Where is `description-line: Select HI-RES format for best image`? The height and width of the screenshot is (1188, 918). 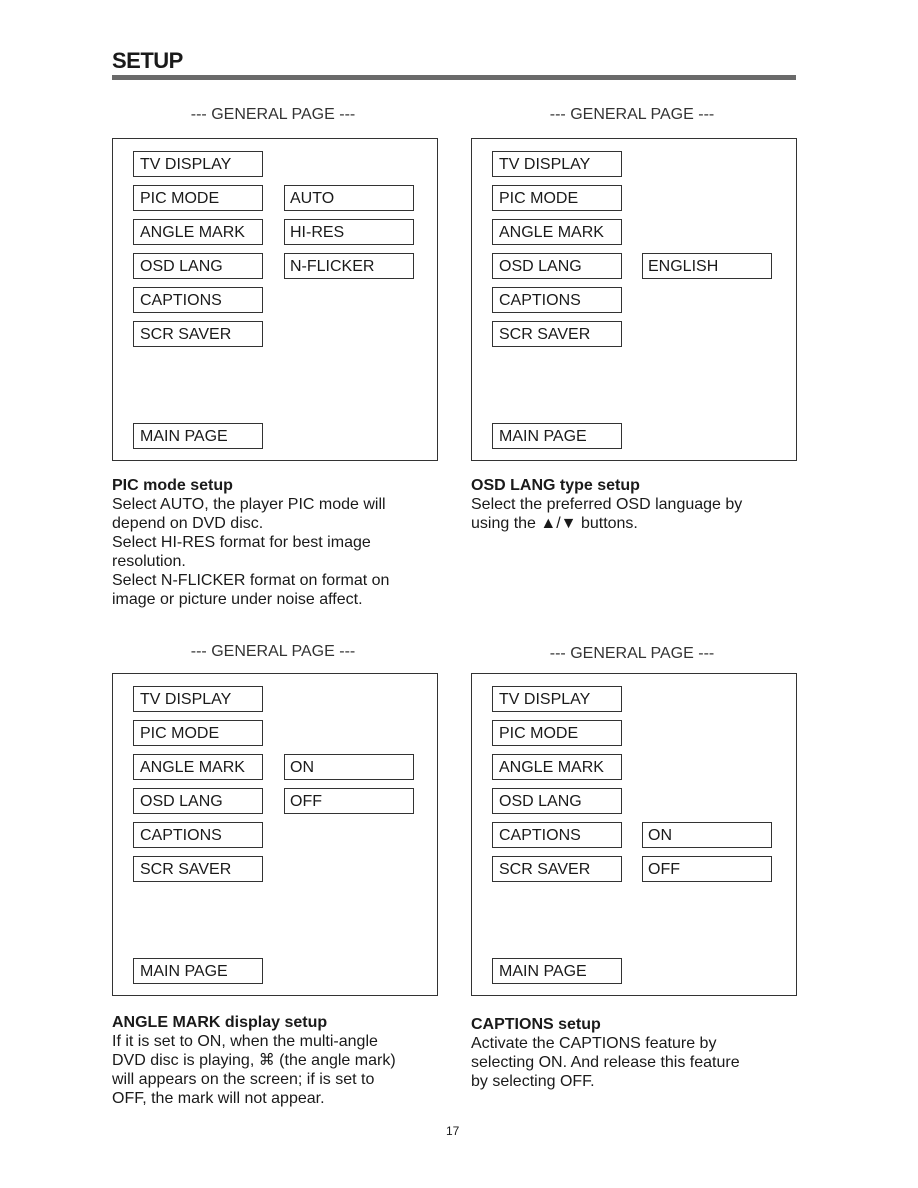
description-line: Select HI-RES format for best image is located at coordinates (241, 542).